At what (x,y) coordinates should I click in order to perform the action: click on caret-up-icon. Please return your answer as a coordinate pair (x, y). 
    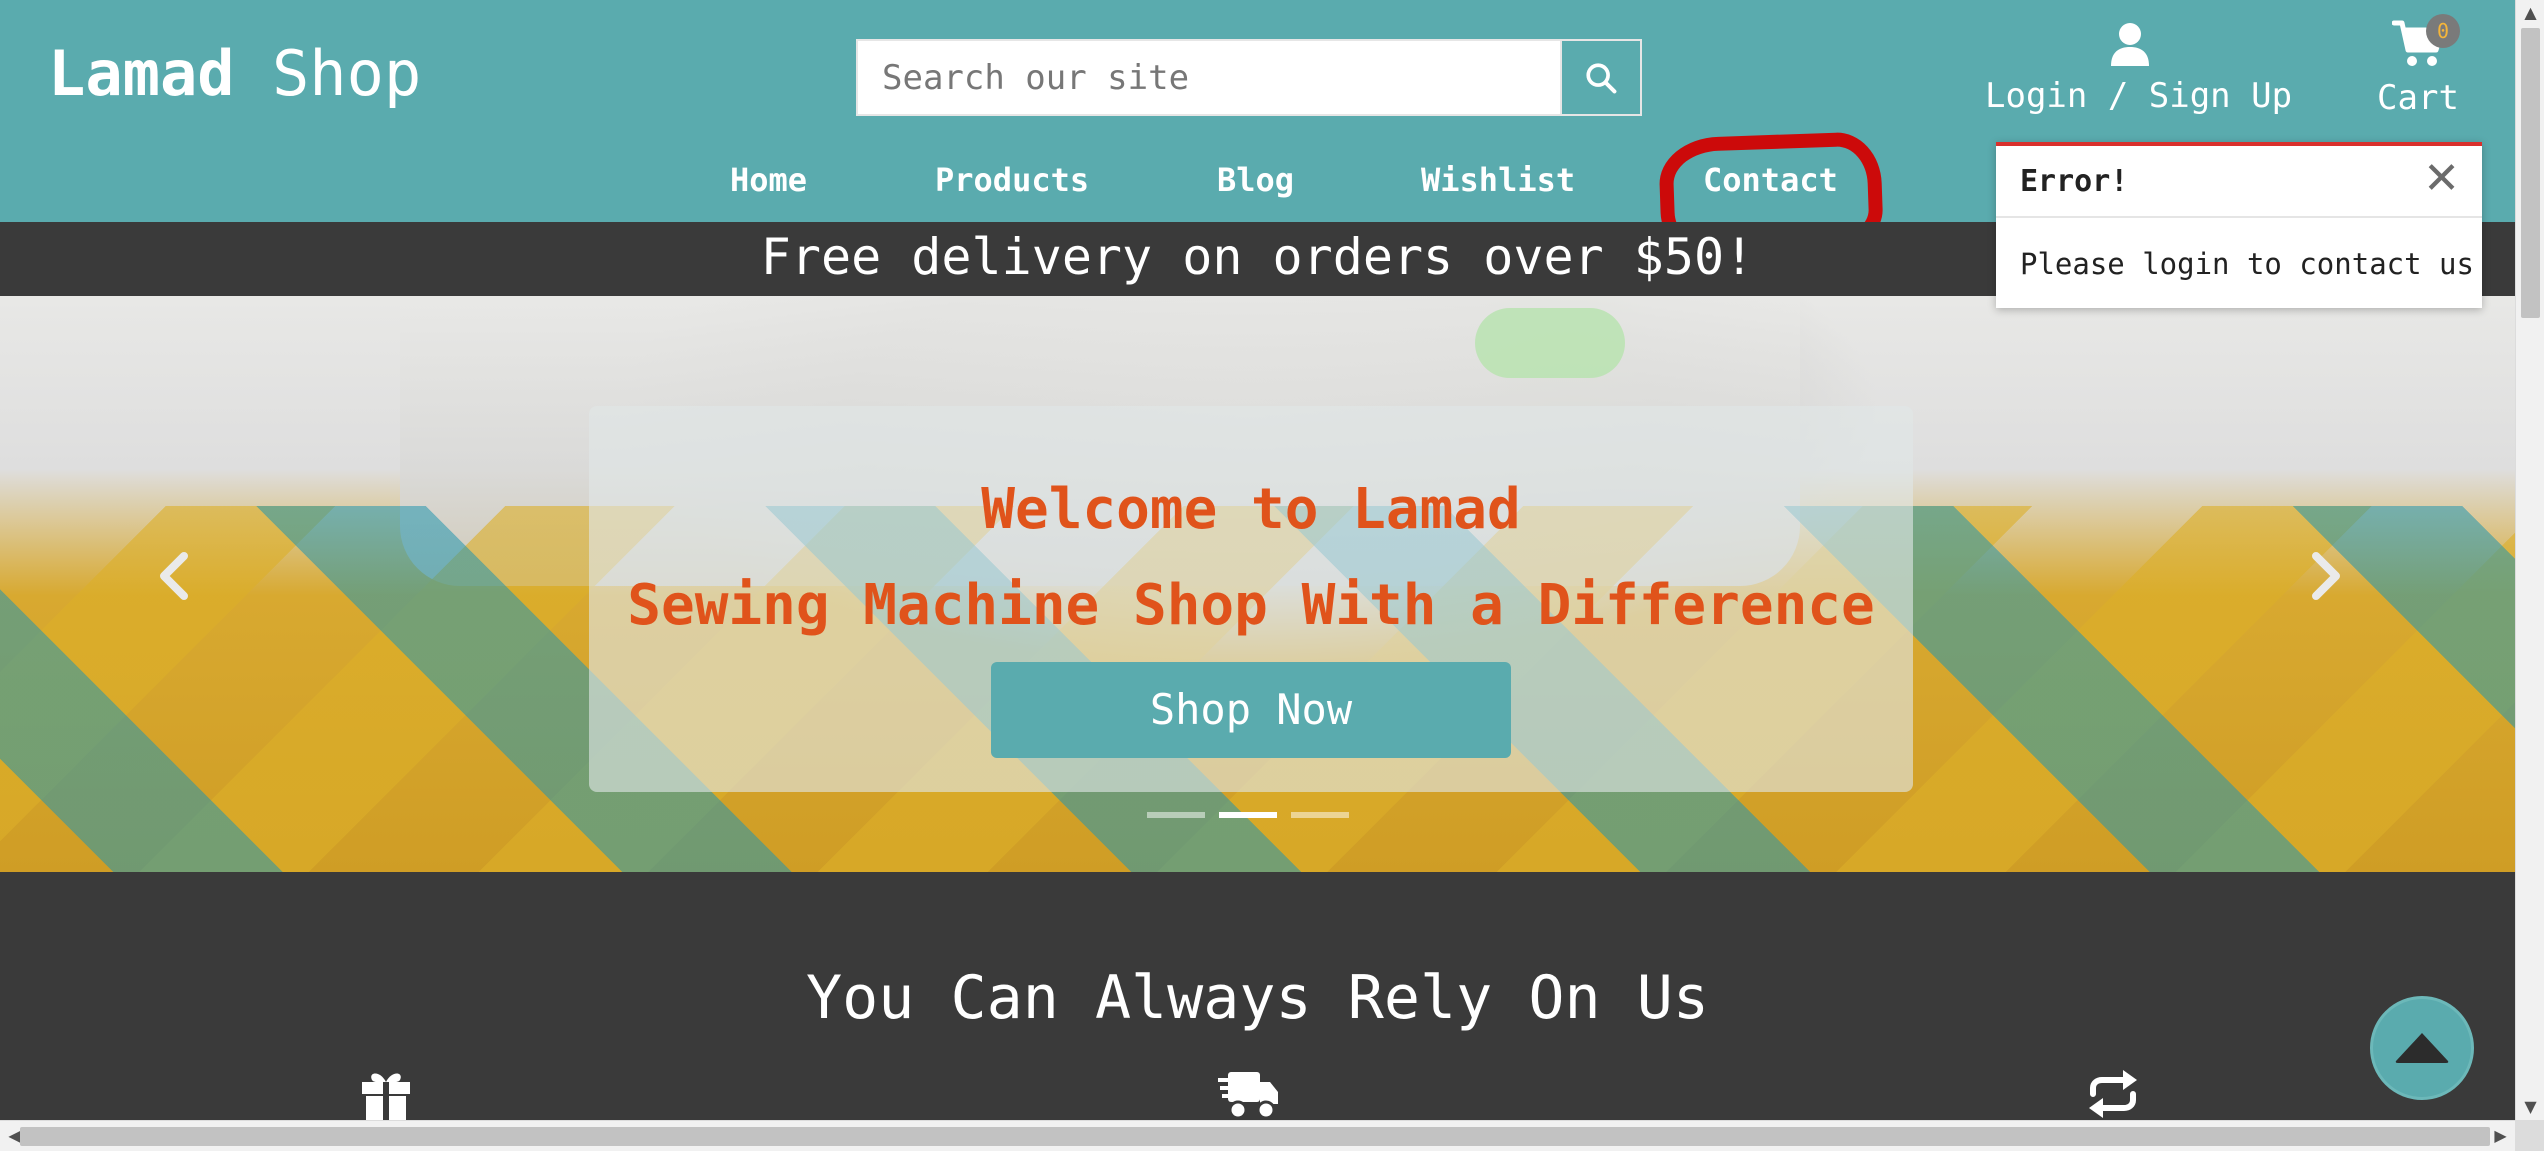
    Looking at the image, I should click on (2422, 1048).